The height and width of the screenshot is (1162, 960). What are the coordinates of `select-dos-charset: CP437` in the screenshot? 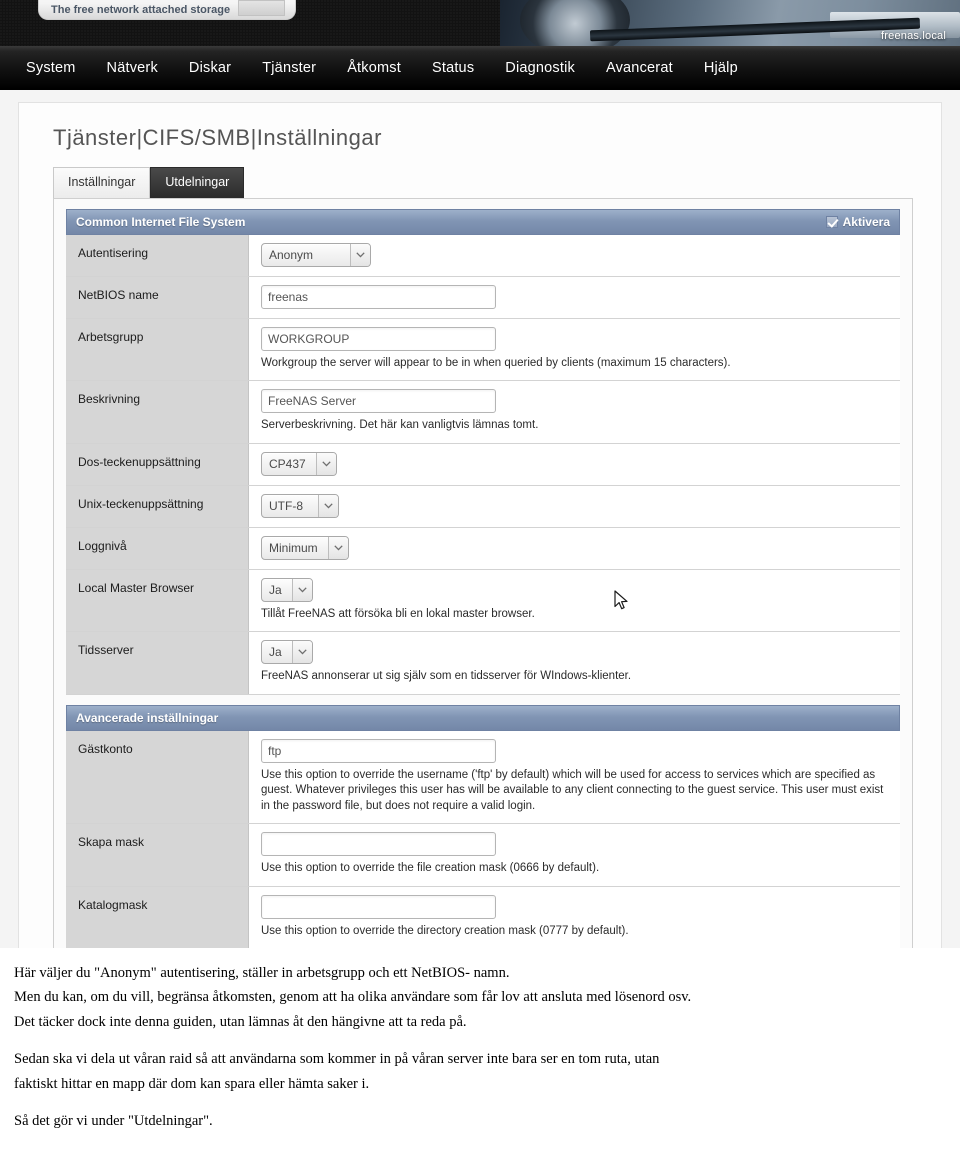 It's located at (299, 463).